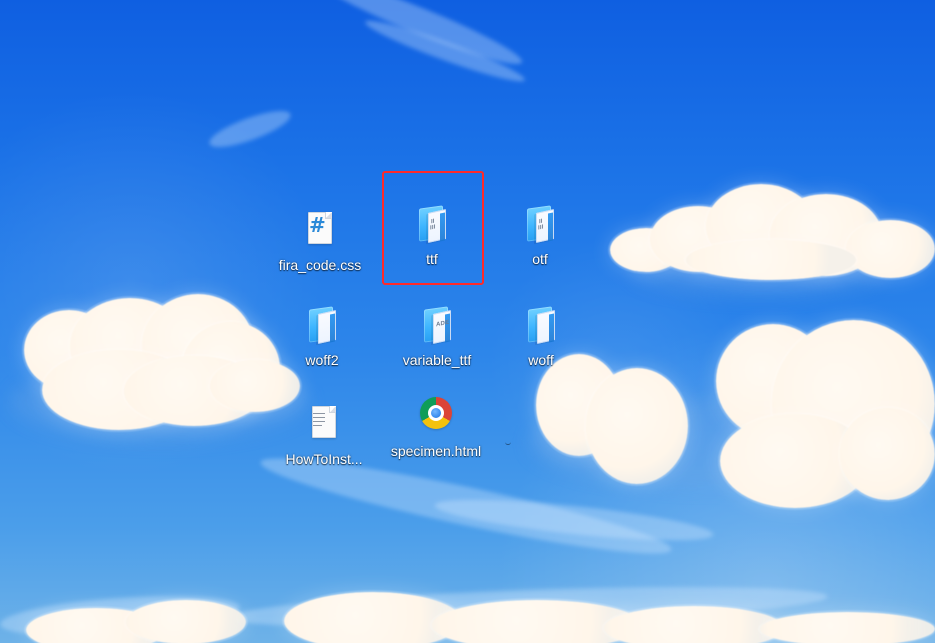 The image size is (935, 643). What do you see at coordinates (540, 259) in the screenshot?
I see `desktop-icon-label: otf` at bounding box center [540, 259].